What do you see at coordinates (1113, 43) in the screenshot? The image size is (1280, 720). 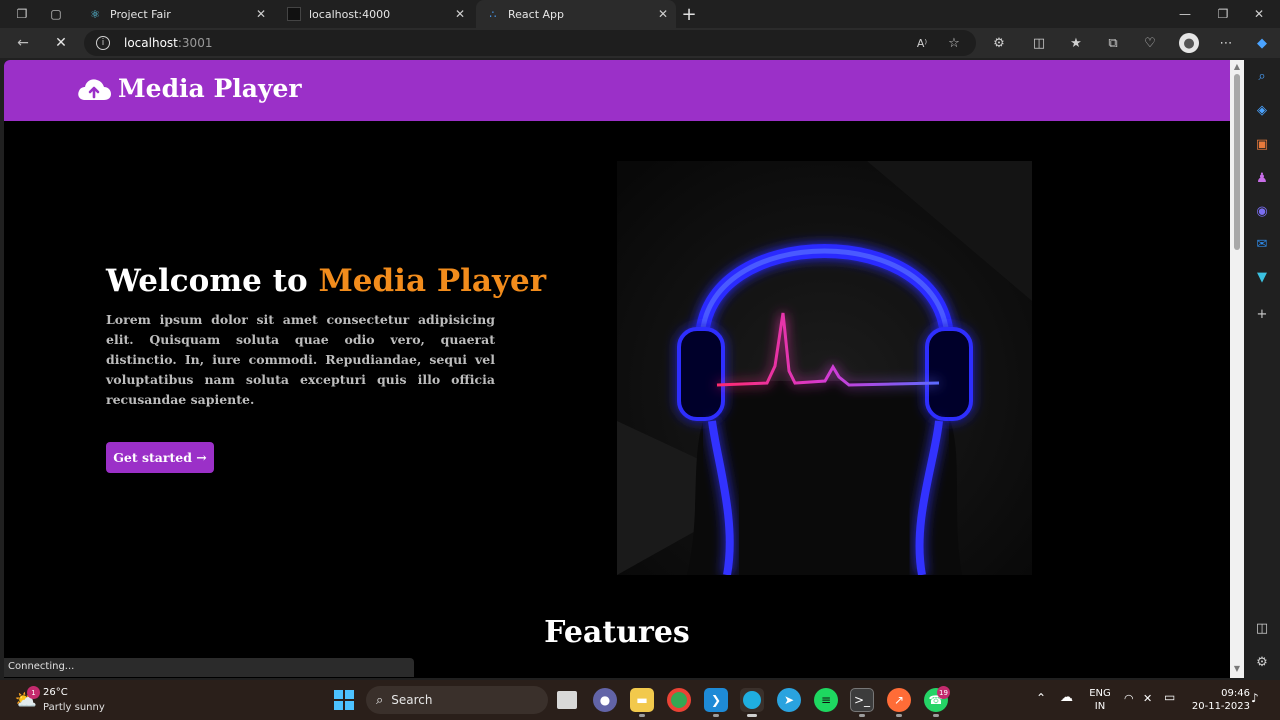 I see `collections-icon: ⧉` at bounding box center [1113, 43].